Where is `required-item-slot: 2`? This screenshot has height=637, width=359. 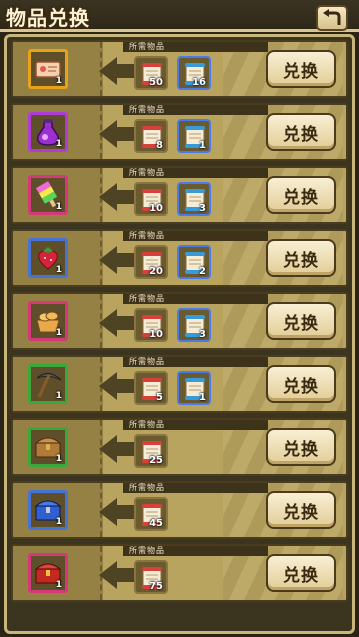
required-item-slot: 2 is located at coordinates (194, 262).